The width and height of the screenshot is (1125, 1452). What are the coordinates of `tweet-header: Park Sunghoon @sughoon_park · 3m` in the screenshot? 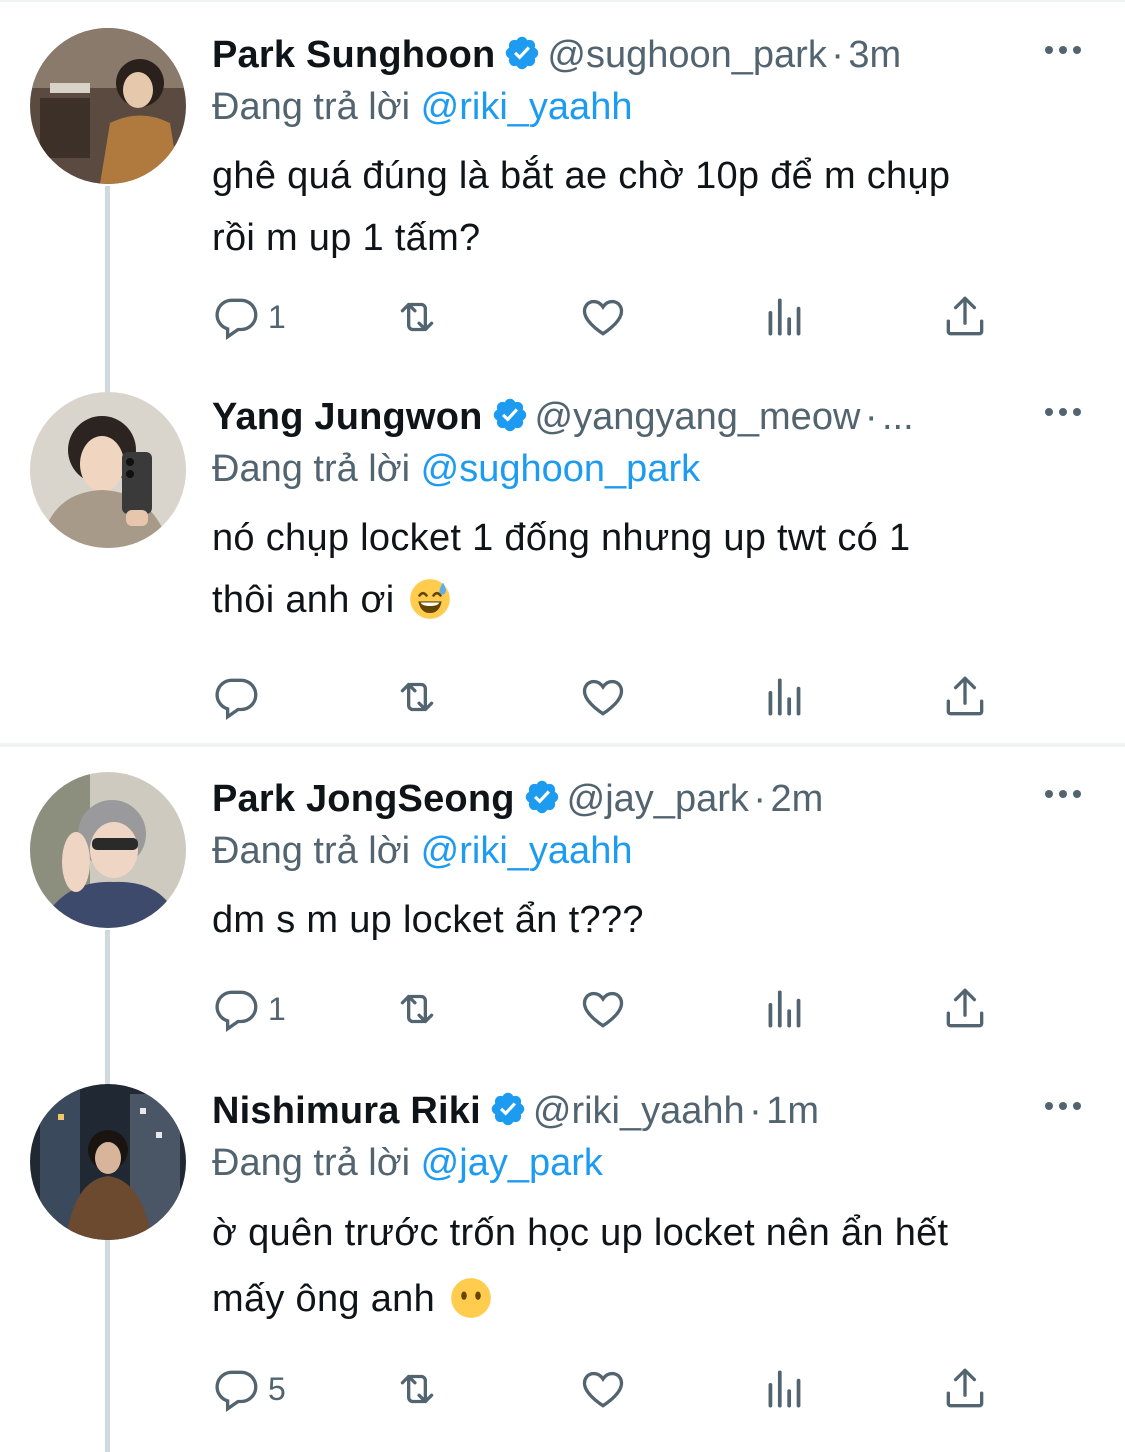 It's located at (658, 58).